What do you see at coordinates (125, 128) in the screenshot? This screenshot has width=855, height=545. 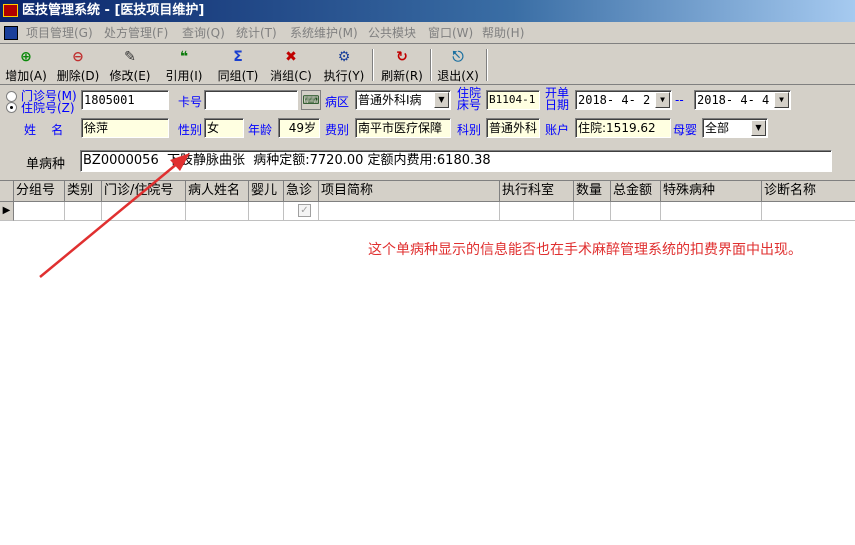 I see `patient-name-field: 徐萍` at bounding box center [125, 128].